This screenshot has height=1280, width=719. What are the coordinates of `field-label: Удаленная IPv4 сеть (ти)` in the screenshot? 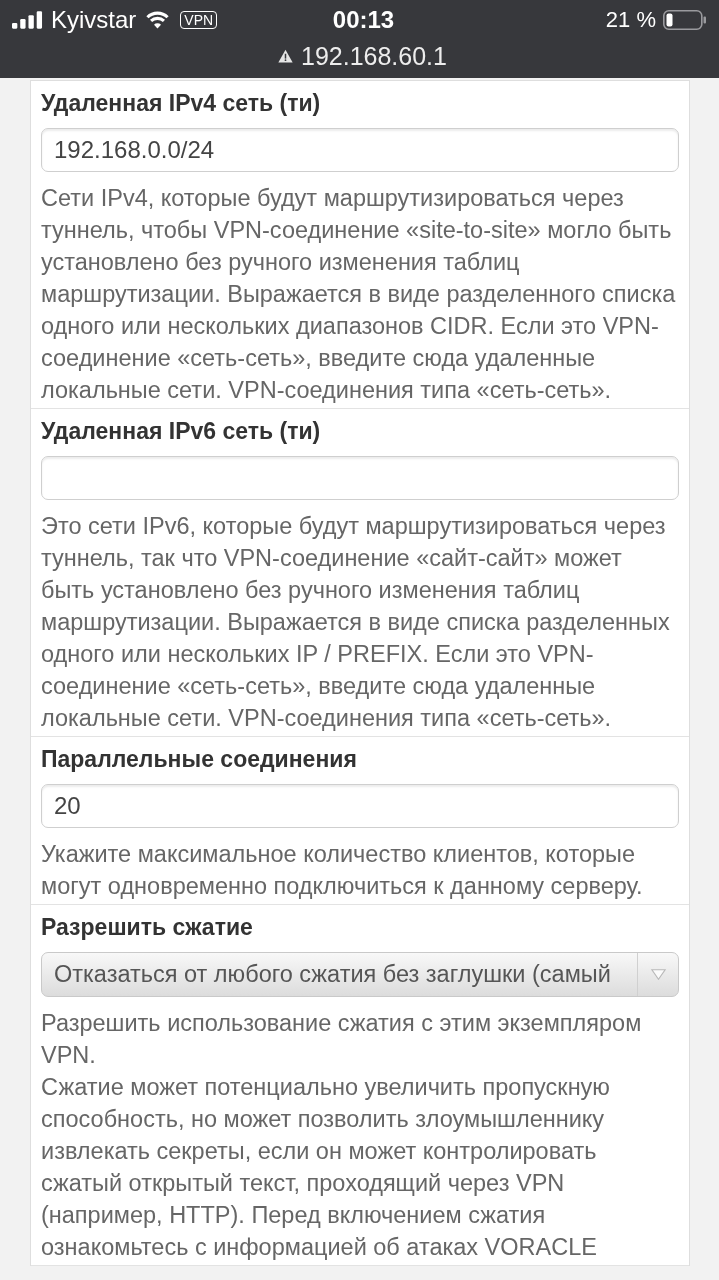 It's located at (181, 103).